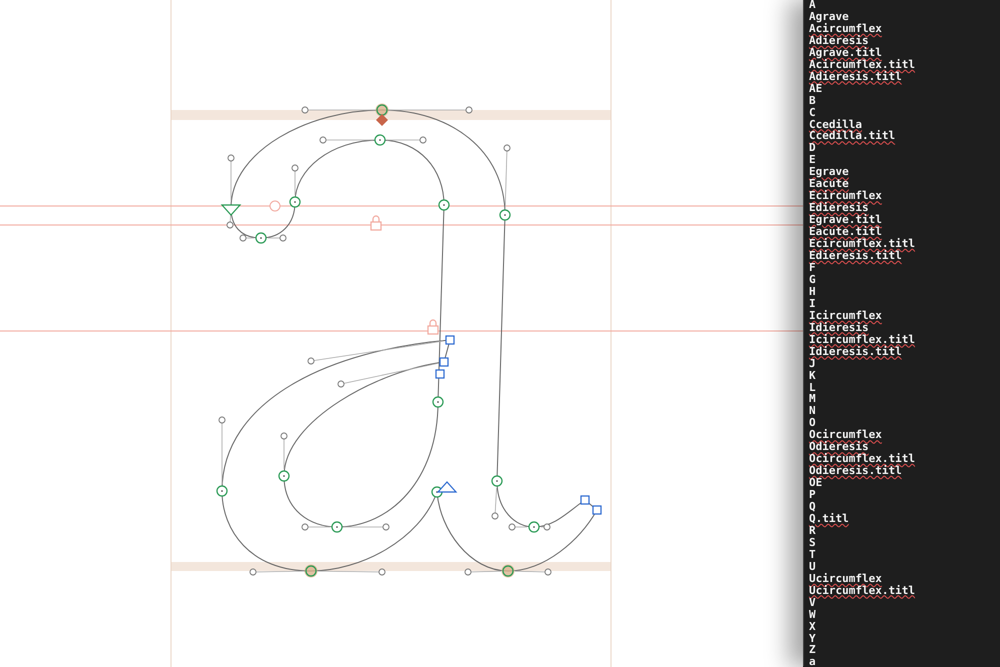 This screenshot has height=667, width=1000. I want to click on glyph-name: AE, so click(815, 88).